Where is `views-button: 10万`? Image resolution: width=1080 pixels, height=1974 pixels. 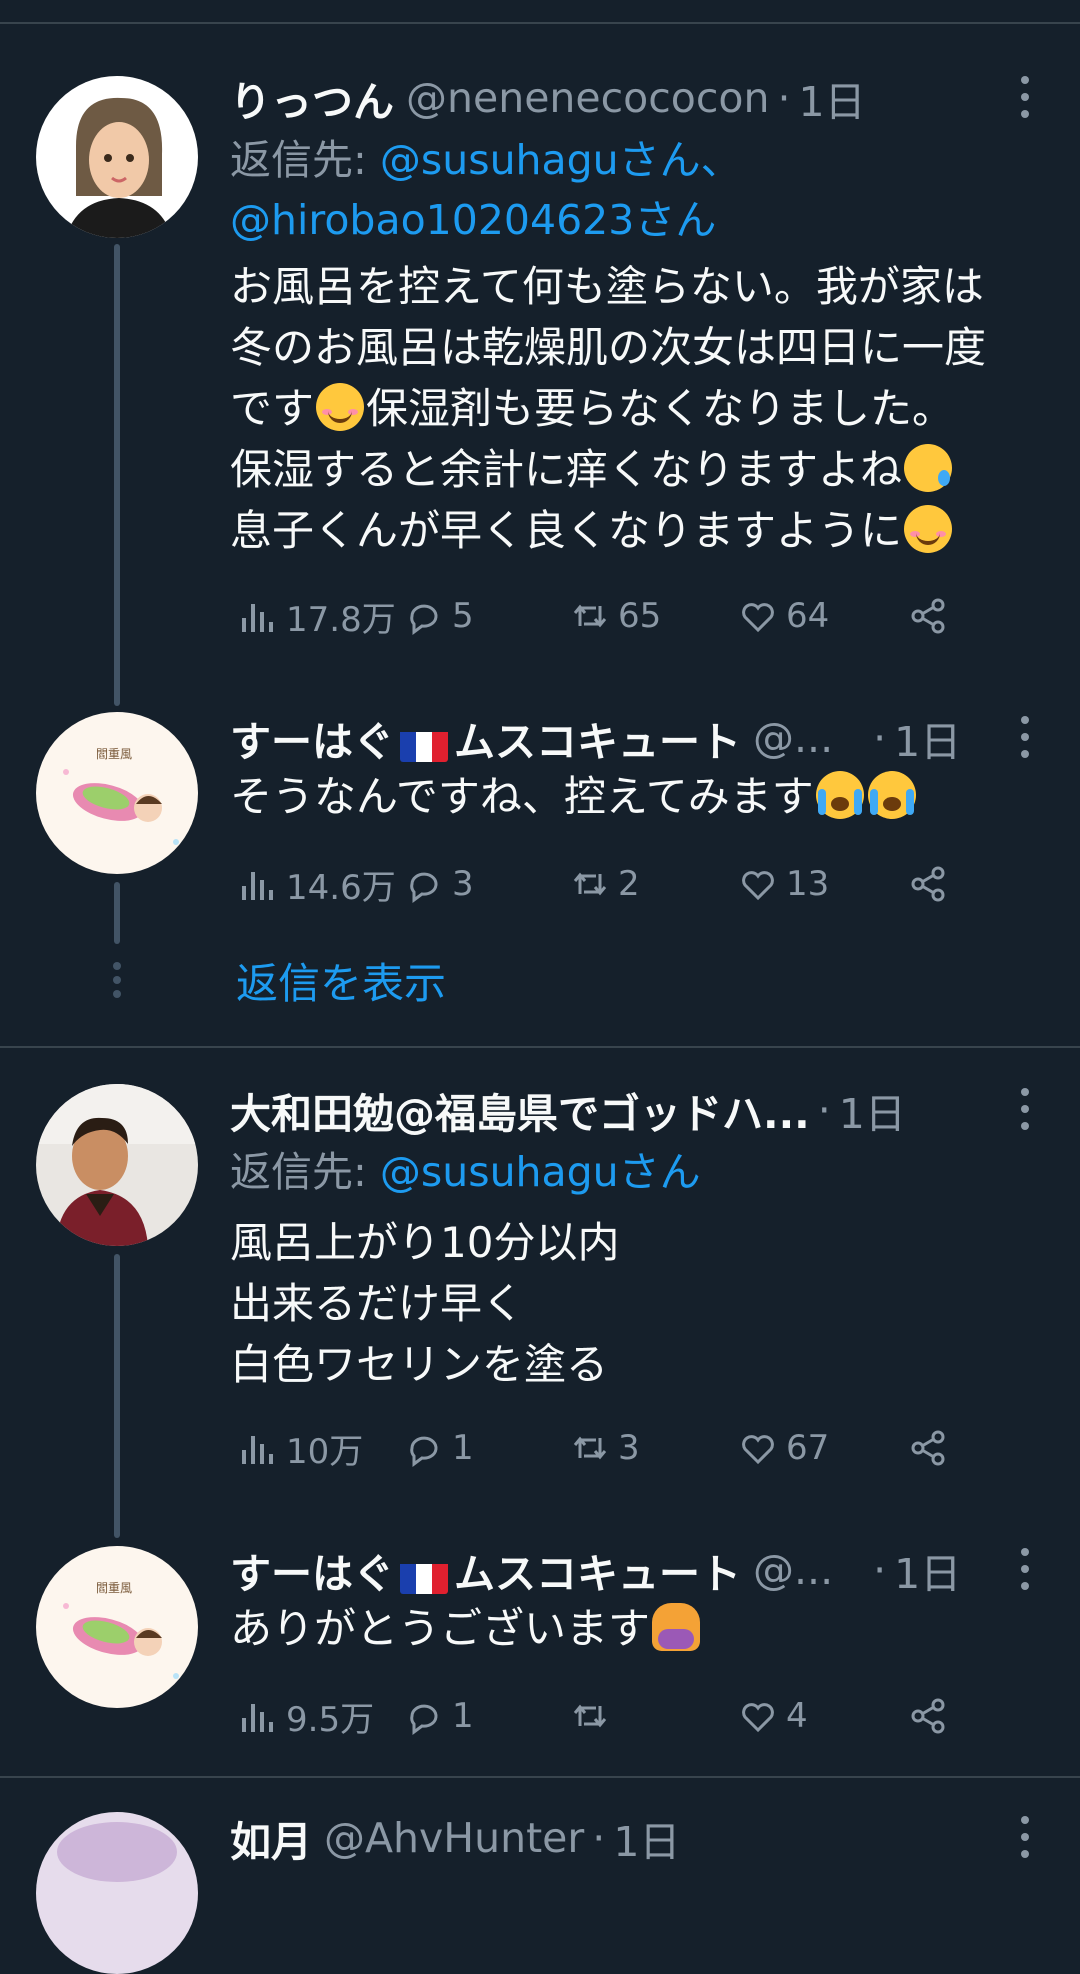
views-button: 10万 is located at coordinates (300, 1448).